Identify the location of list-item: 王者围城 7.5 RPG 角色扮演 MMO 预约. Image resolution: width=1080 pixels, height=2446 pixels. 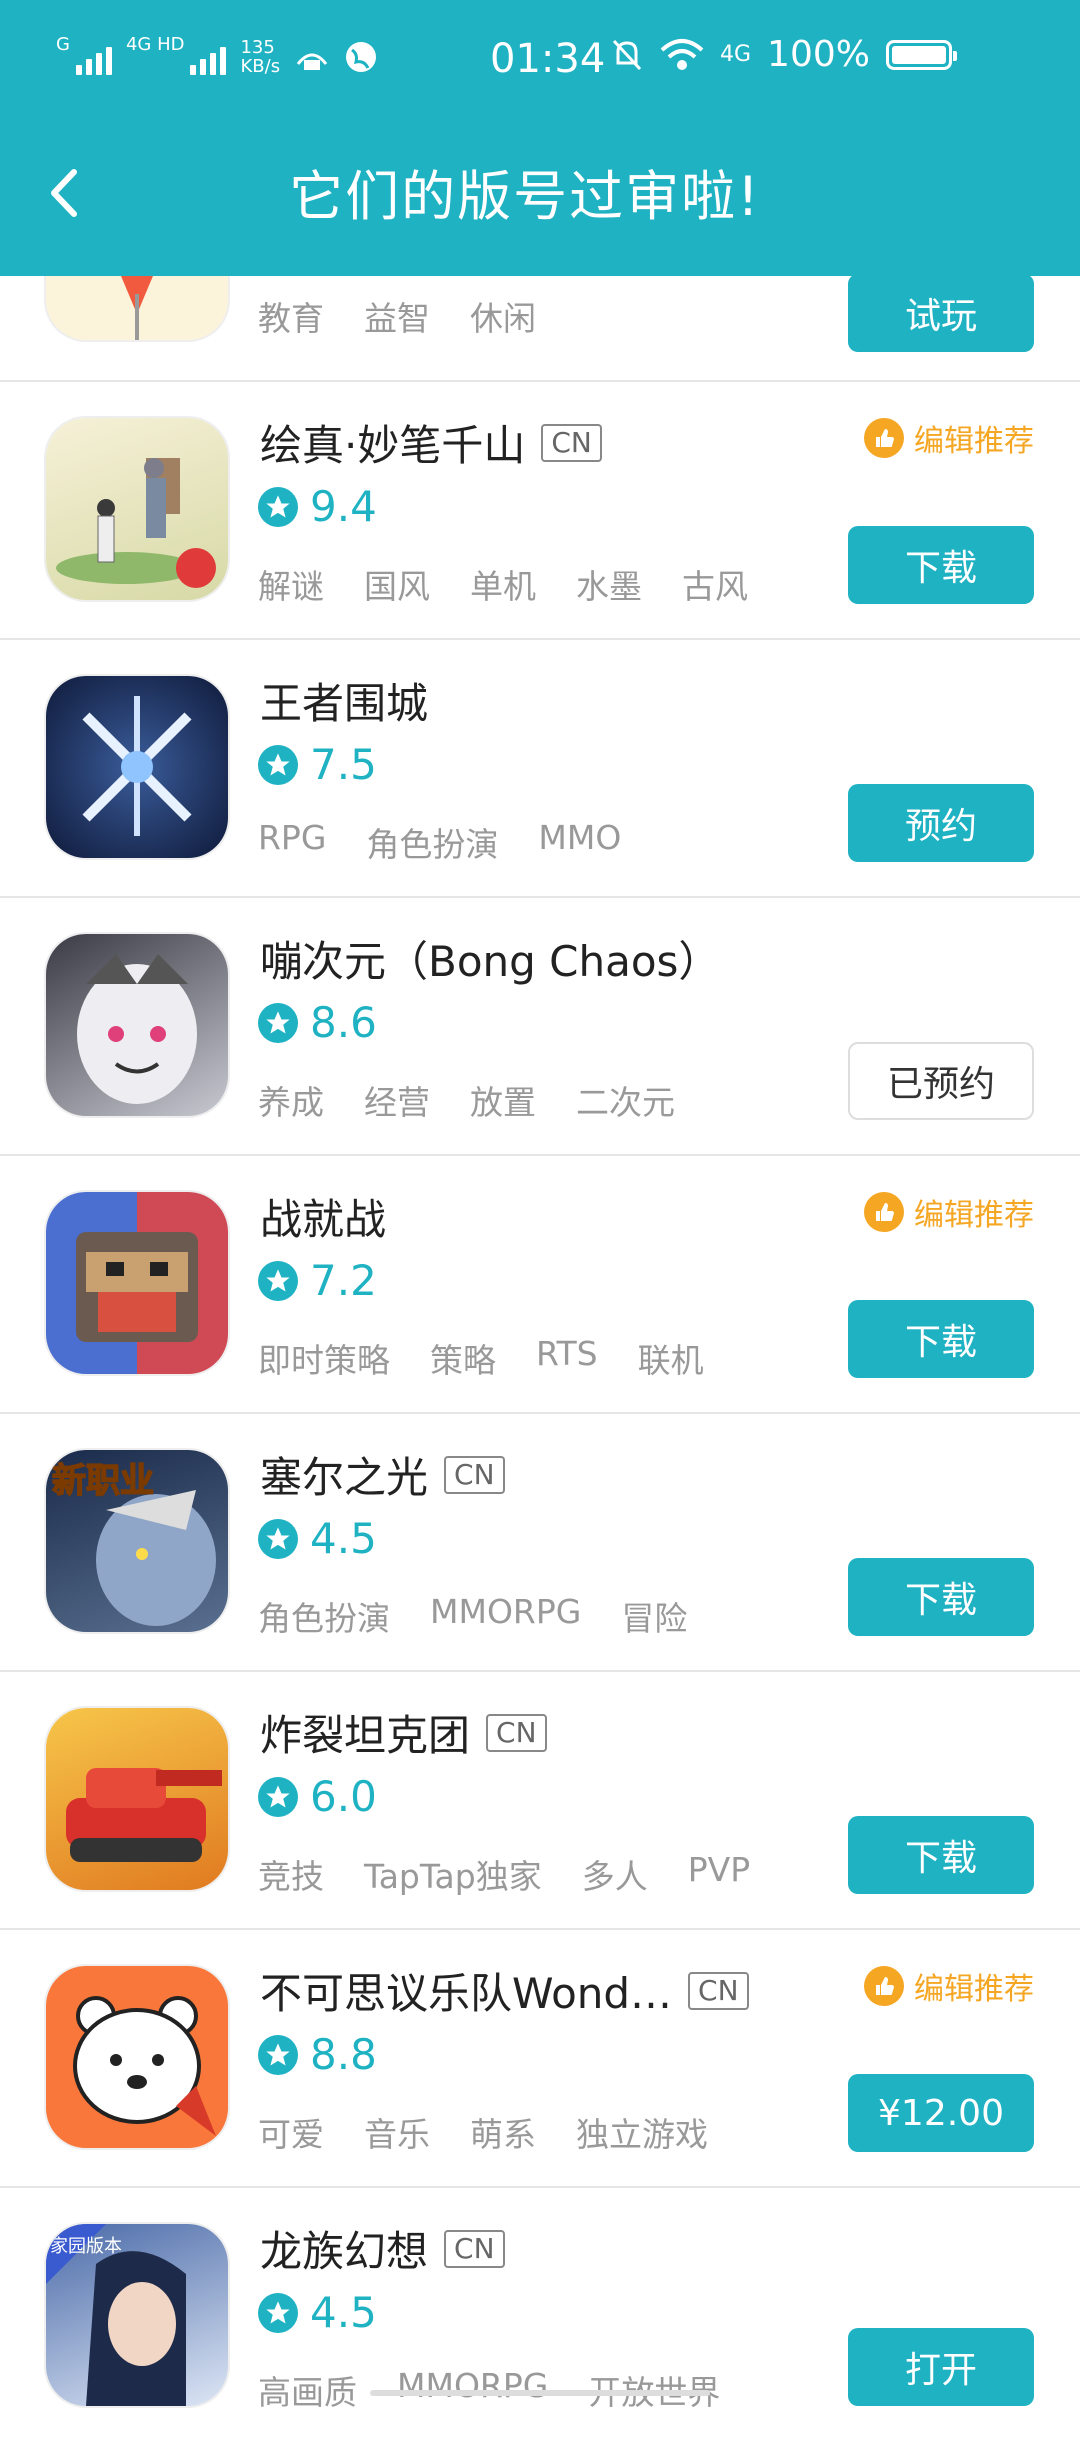
(540, 769).